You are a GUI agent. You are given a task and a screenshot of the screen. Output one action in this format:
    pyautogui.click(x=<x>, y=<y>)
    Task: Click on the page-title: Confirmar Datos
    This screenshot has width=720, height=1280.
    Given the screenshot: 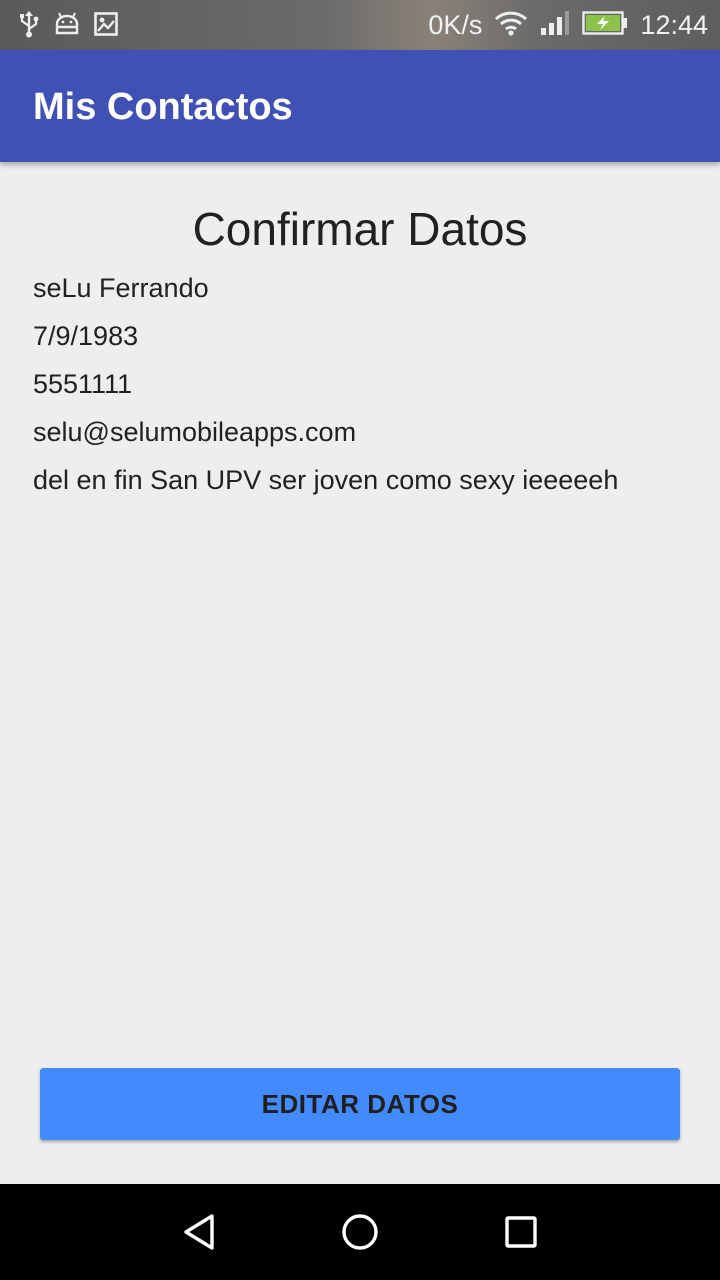 What is the action you would take?
    pyautogui.click(x=360, y=229)
    